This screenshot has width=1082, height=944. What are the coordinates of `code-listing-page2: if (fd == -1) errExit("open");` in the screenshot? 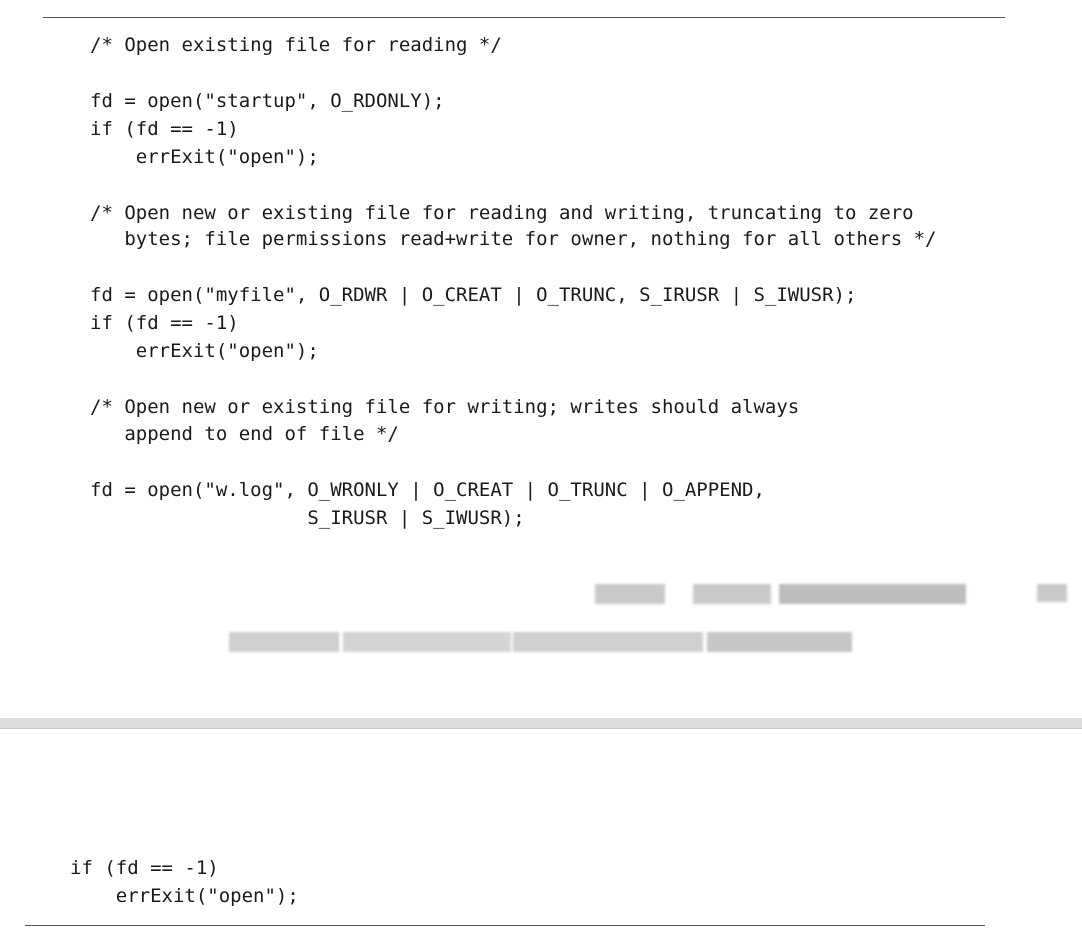 It's located at (149, 818).